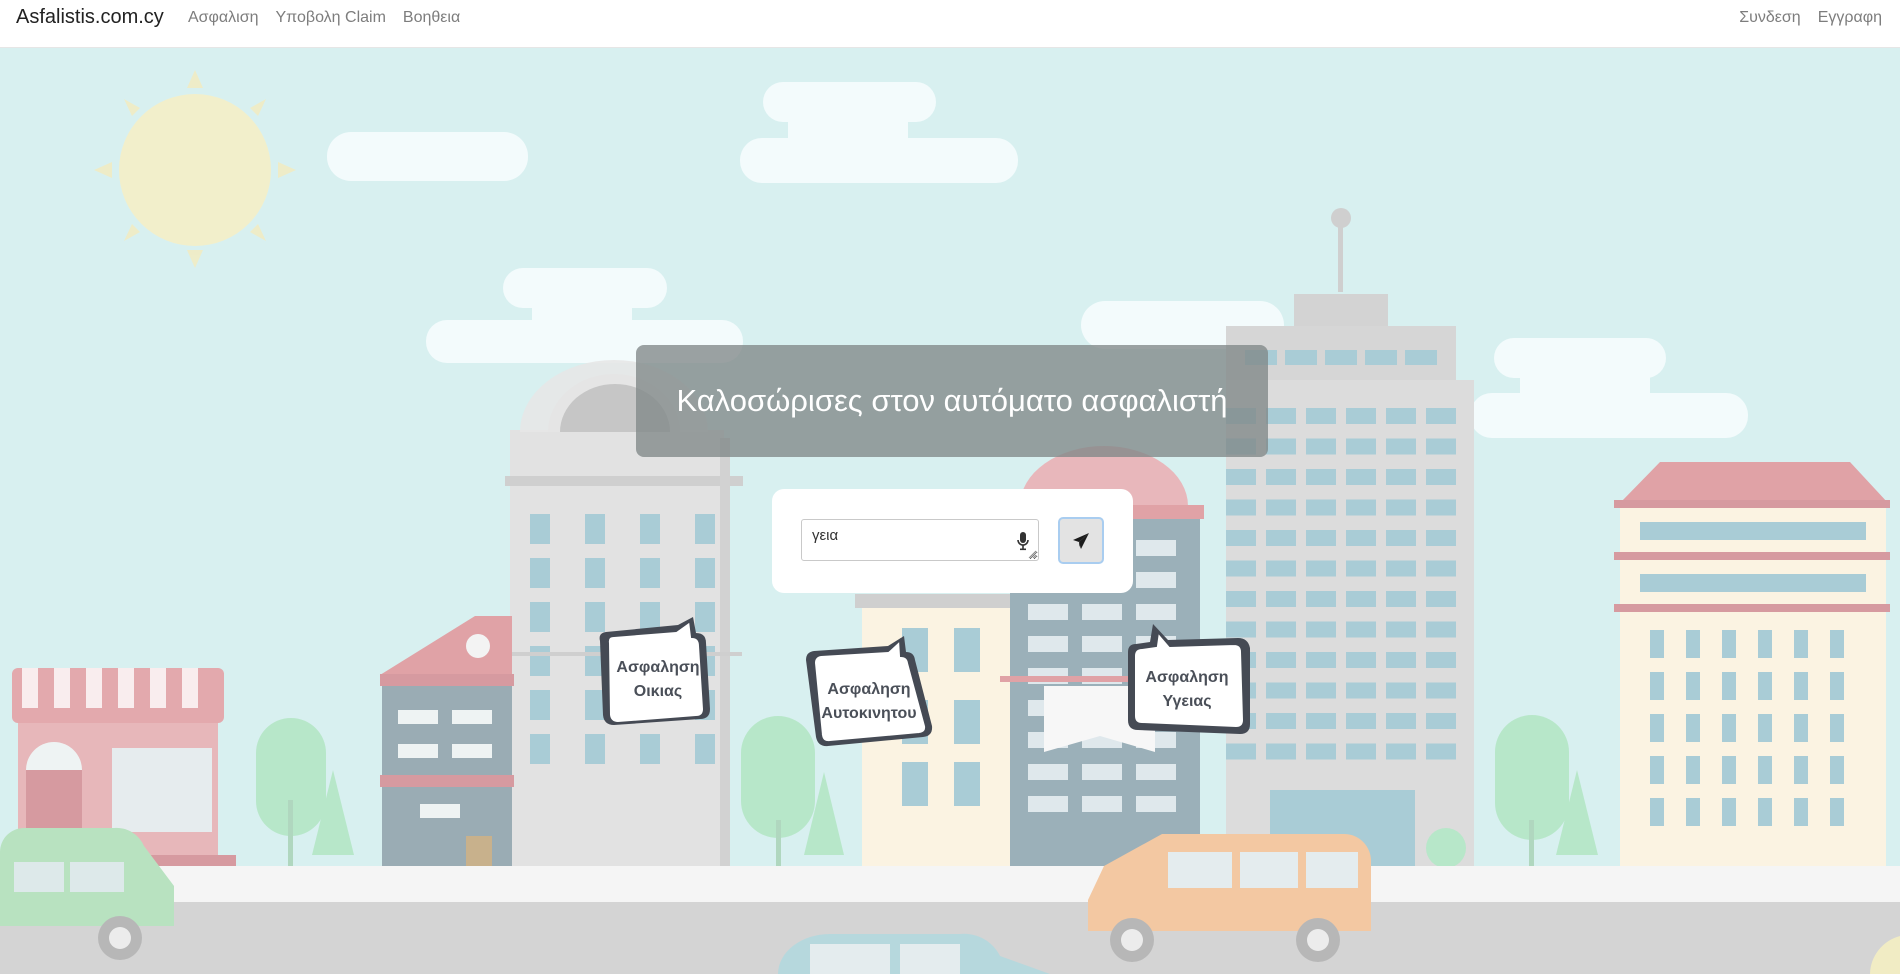  I want to click on option-home-line1: Ασφαληση, so click(658, 667).